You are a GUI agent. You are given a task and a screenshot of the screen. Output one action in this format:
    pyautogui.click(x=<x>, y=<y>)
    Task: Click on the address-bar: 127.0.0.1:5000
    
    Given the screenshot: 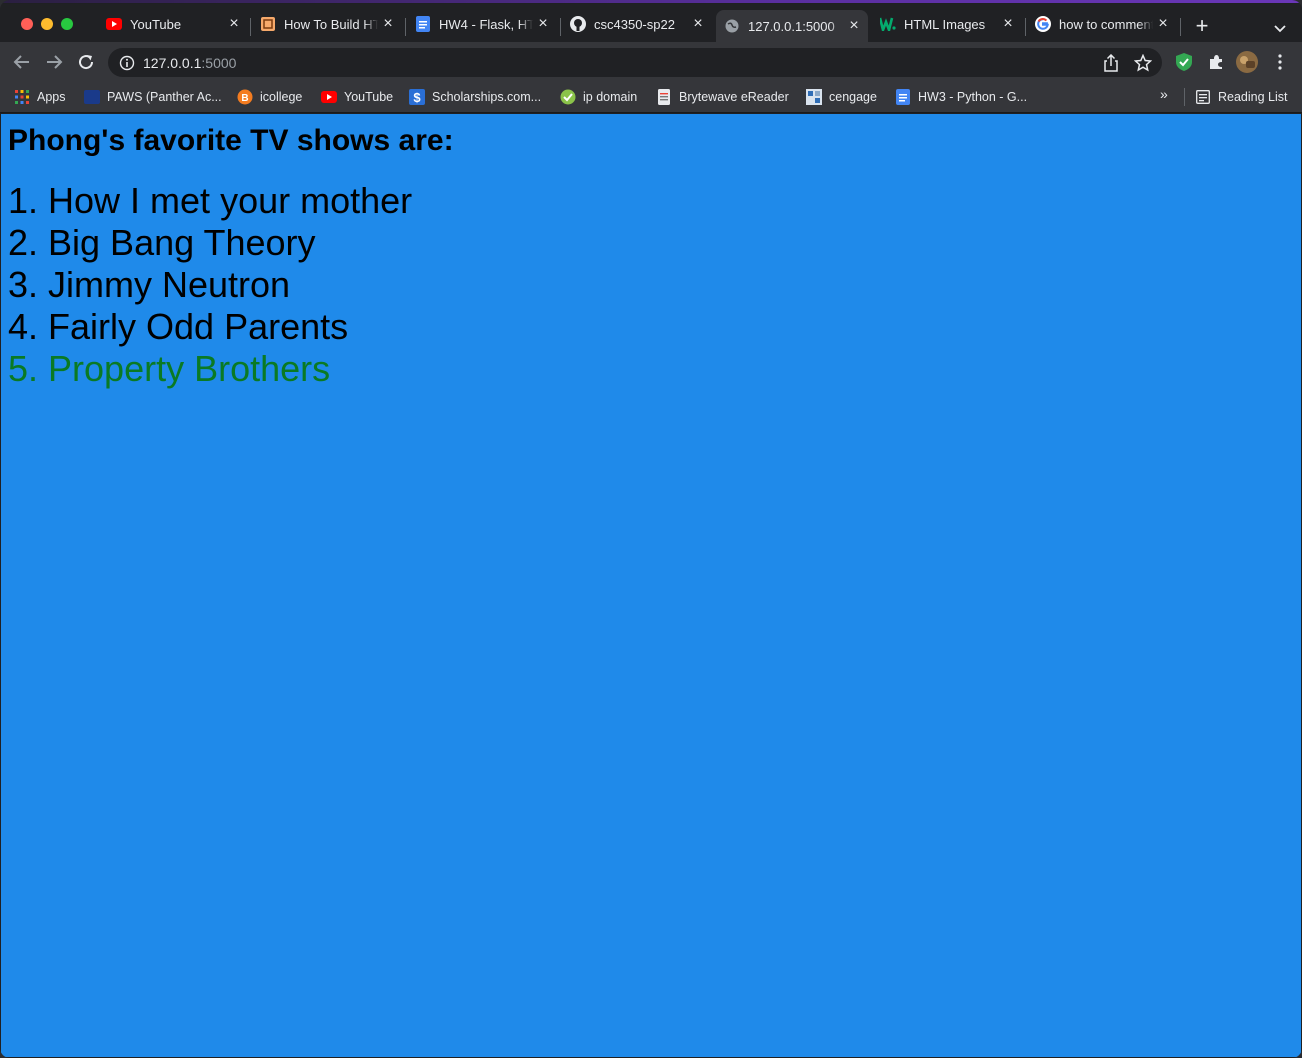 What is the action you would take?
    pyautogui.click(x=635, y=62)
    